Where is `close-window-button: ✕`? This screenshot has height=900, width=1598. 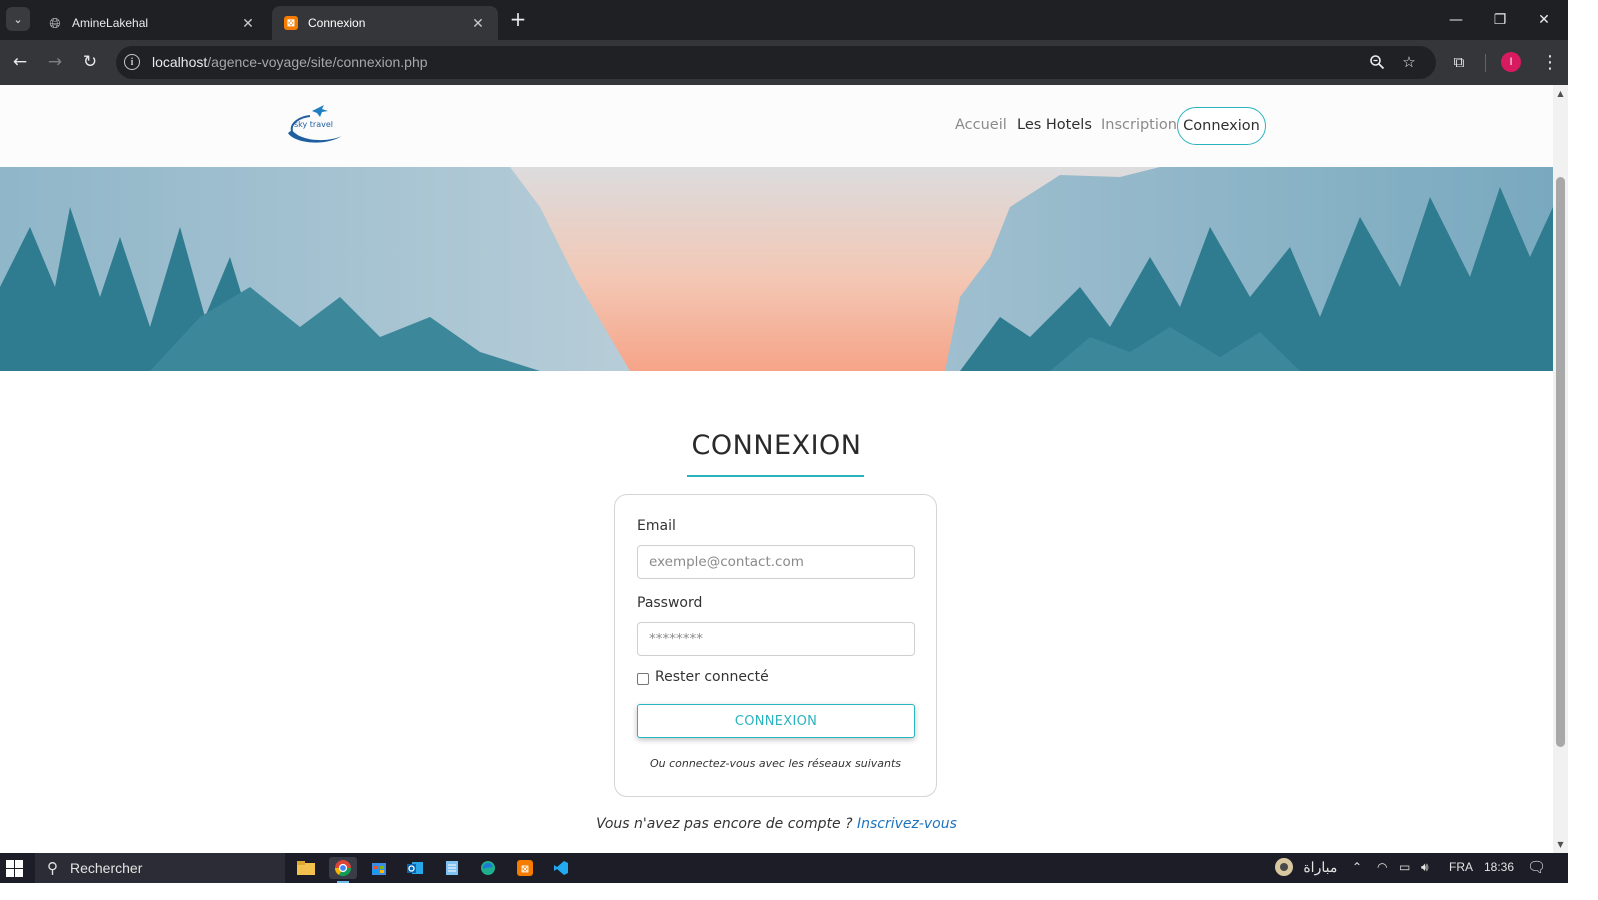 close-window-button: ✕ is located at coordinates (1544, 20).